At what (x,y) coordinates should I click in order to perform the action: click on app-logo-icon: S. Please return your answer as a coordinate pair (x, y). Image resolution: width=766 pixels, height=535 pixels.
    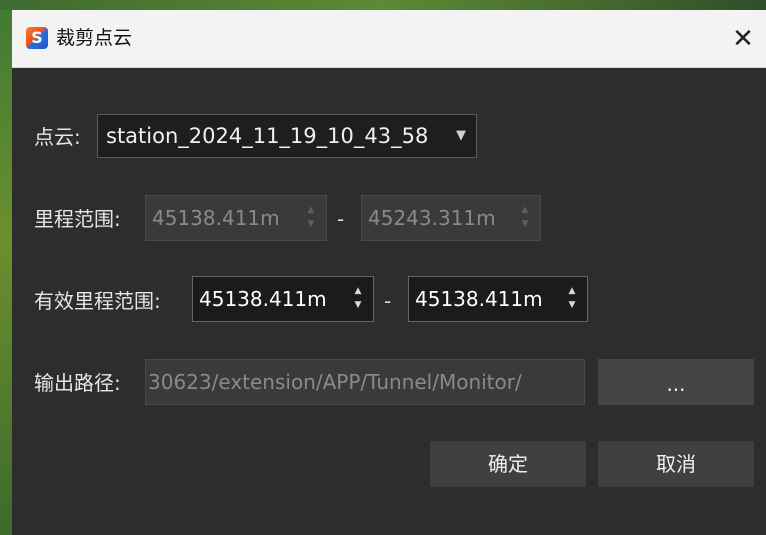
    Looking at the image, I should click on (37, 38).